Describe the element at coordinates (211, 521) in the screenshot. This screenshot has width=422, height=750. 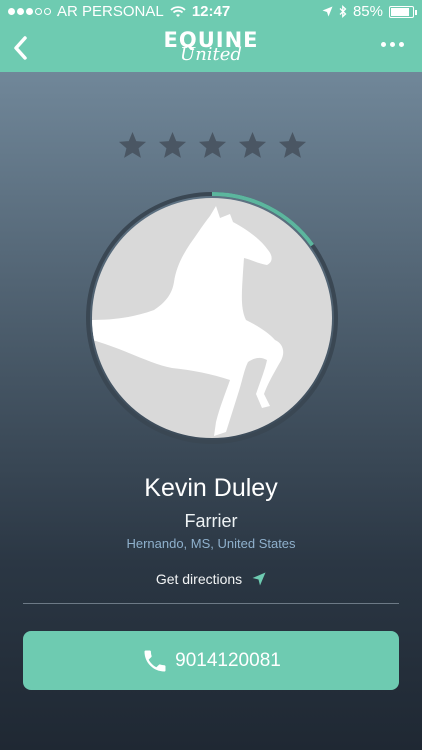
I see `profile-role: Farrier` at that location.